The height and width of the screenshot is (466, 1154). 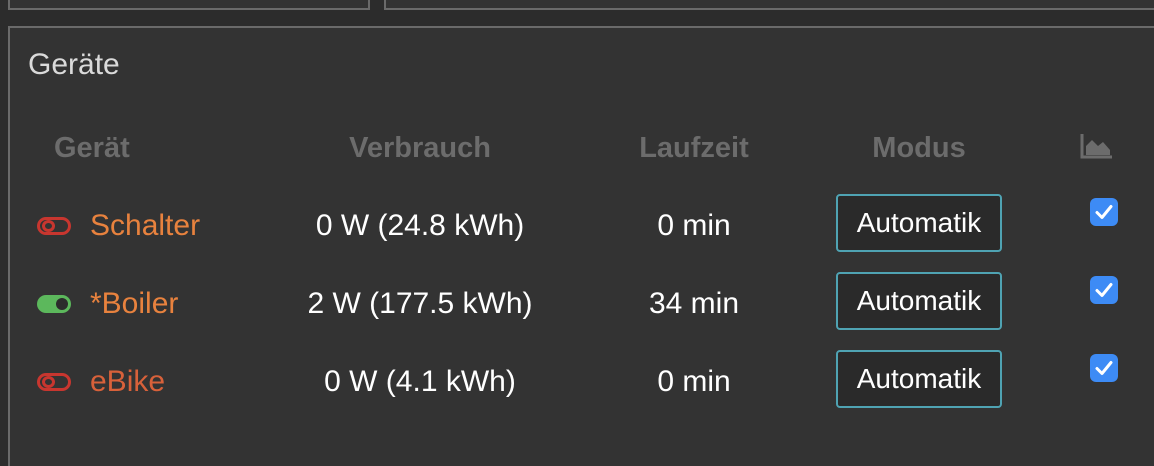 What do you see at coordinates (1096, 146) in the screenshot?
I see `area-chart-icon` at bounding box center [1096, 146].